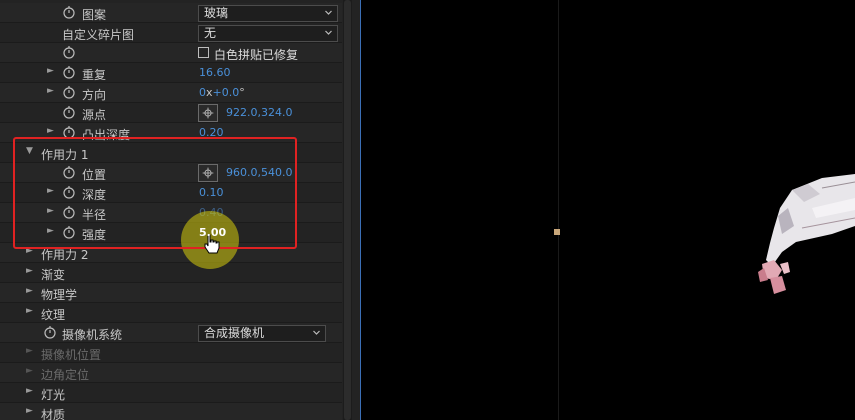 The image size is (855, 420). What do you see at coordinates (171, 273) in the screenshot?
I see `group-gradient: ► 渐变` at bounding box center [171, 273].